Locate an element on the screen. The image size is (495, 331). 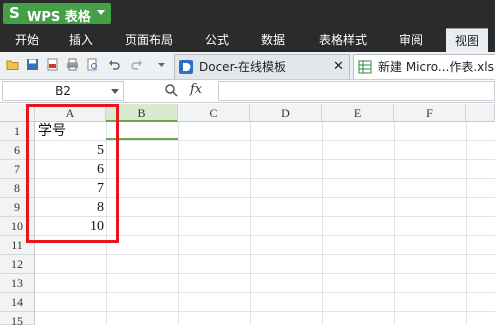
fx-icon: fx is located at coordinates (196, 89).